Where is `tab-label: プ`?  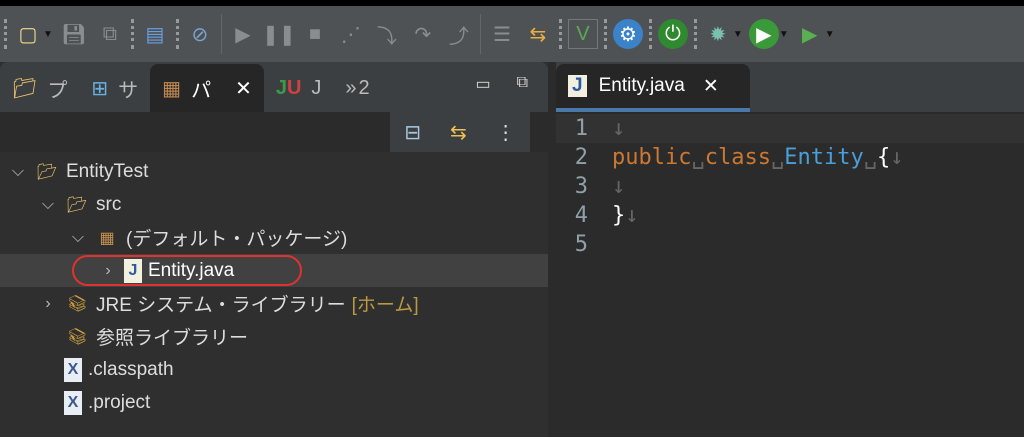
tab-label: プ is located at coordinates (57, 90).